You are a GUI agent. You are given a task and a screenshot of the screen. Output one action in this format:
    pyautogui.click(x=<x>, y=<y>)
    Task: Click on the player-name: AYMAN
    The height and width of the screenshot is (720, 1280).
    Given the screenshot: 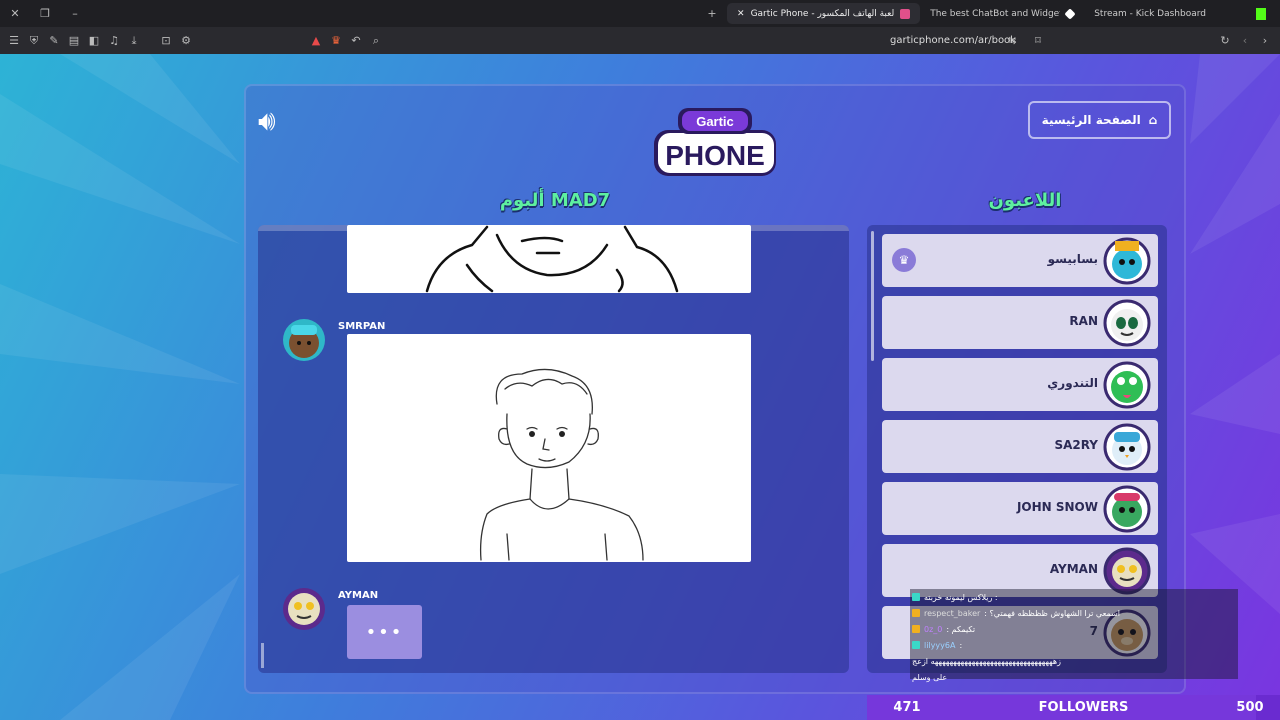 What is the action you would take?
    pyautogui.click(x=1073, y=569)
    